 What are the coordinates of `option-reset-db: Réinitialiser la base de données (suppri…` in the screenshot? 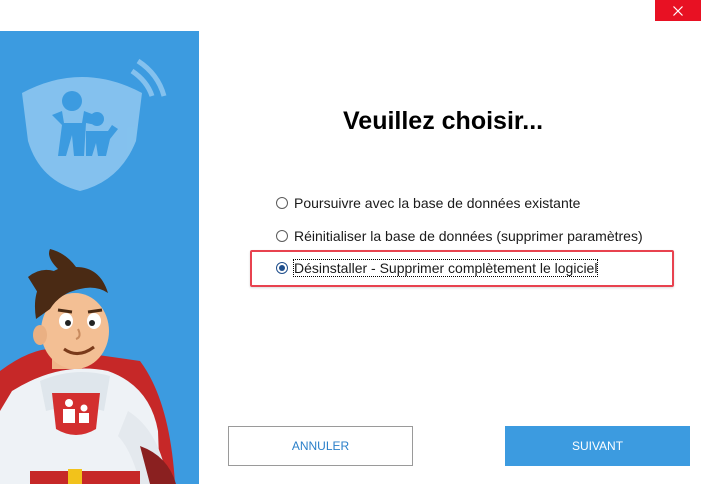 It's located at (459, 236).